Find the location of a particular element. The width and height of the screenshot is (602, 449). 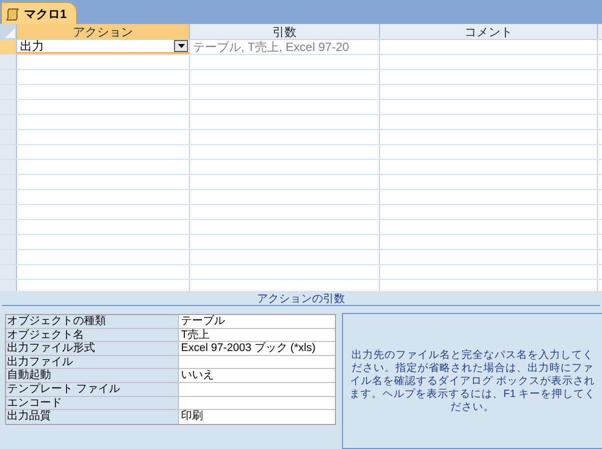

property-field: いいえ is located at coordinates (257, 375).